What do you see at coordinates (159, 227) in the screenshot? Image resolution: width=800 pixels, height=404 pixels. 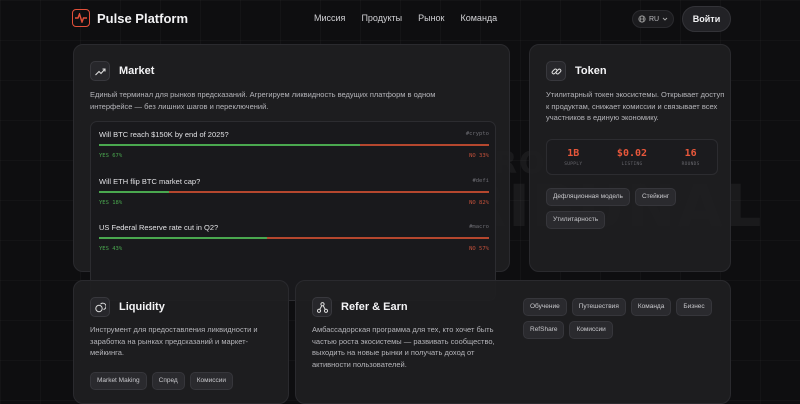 I see `market-question: US Federal Reserve rate cut in Q2?` at bounding box center [159, 227].